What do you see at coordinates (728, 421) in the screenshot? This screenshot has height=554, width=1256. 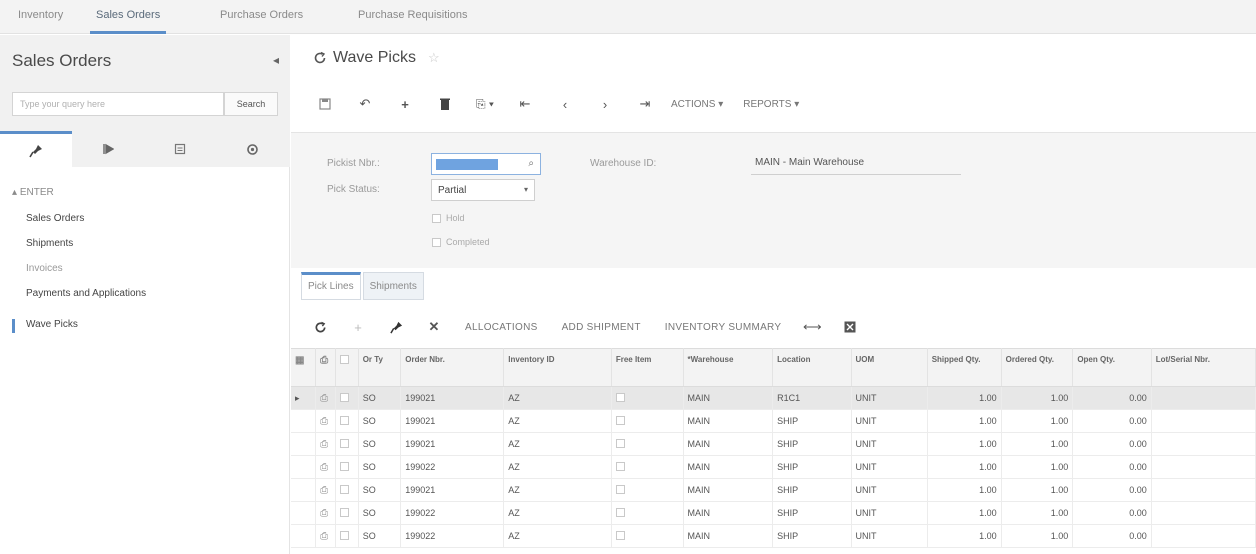 I see `cell-warehouse: MAIN` at bounding box center [728, 421].